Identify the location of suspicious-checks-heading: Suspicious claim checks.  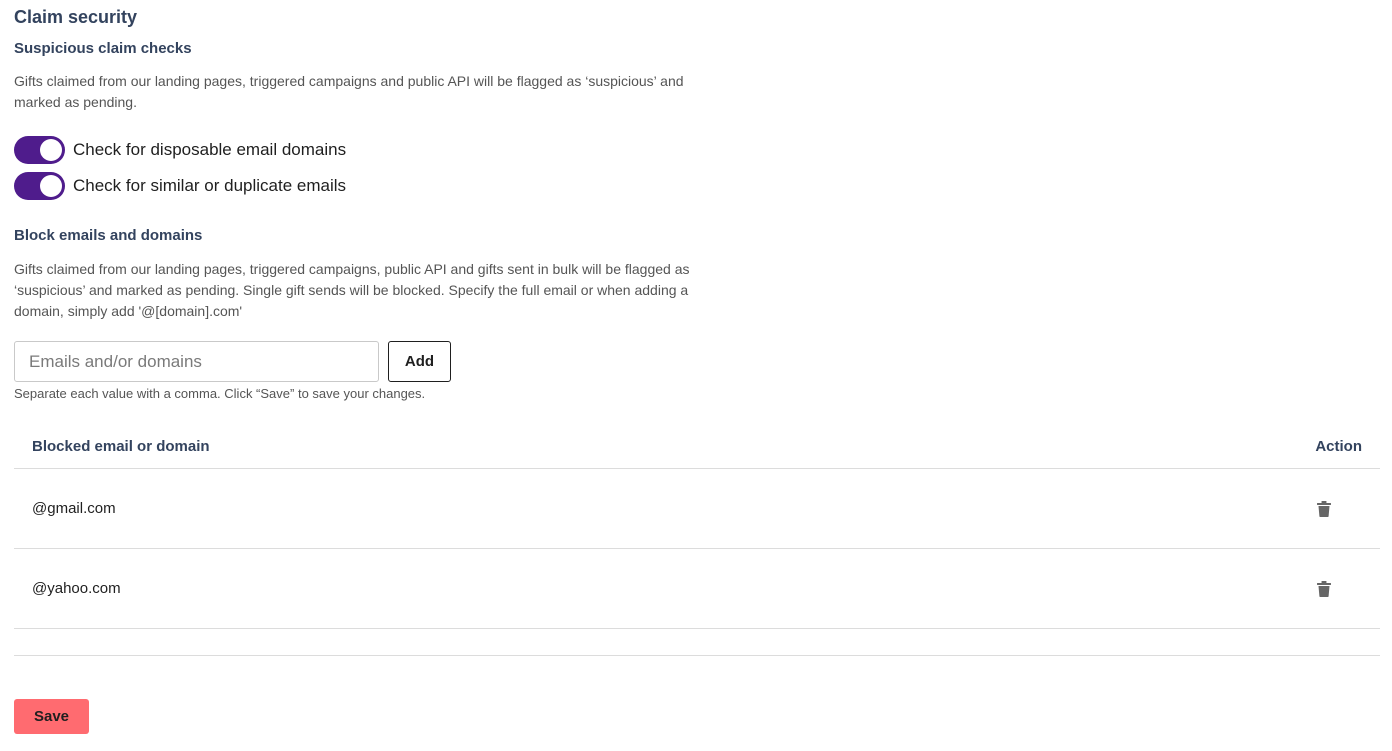
(103, 48).